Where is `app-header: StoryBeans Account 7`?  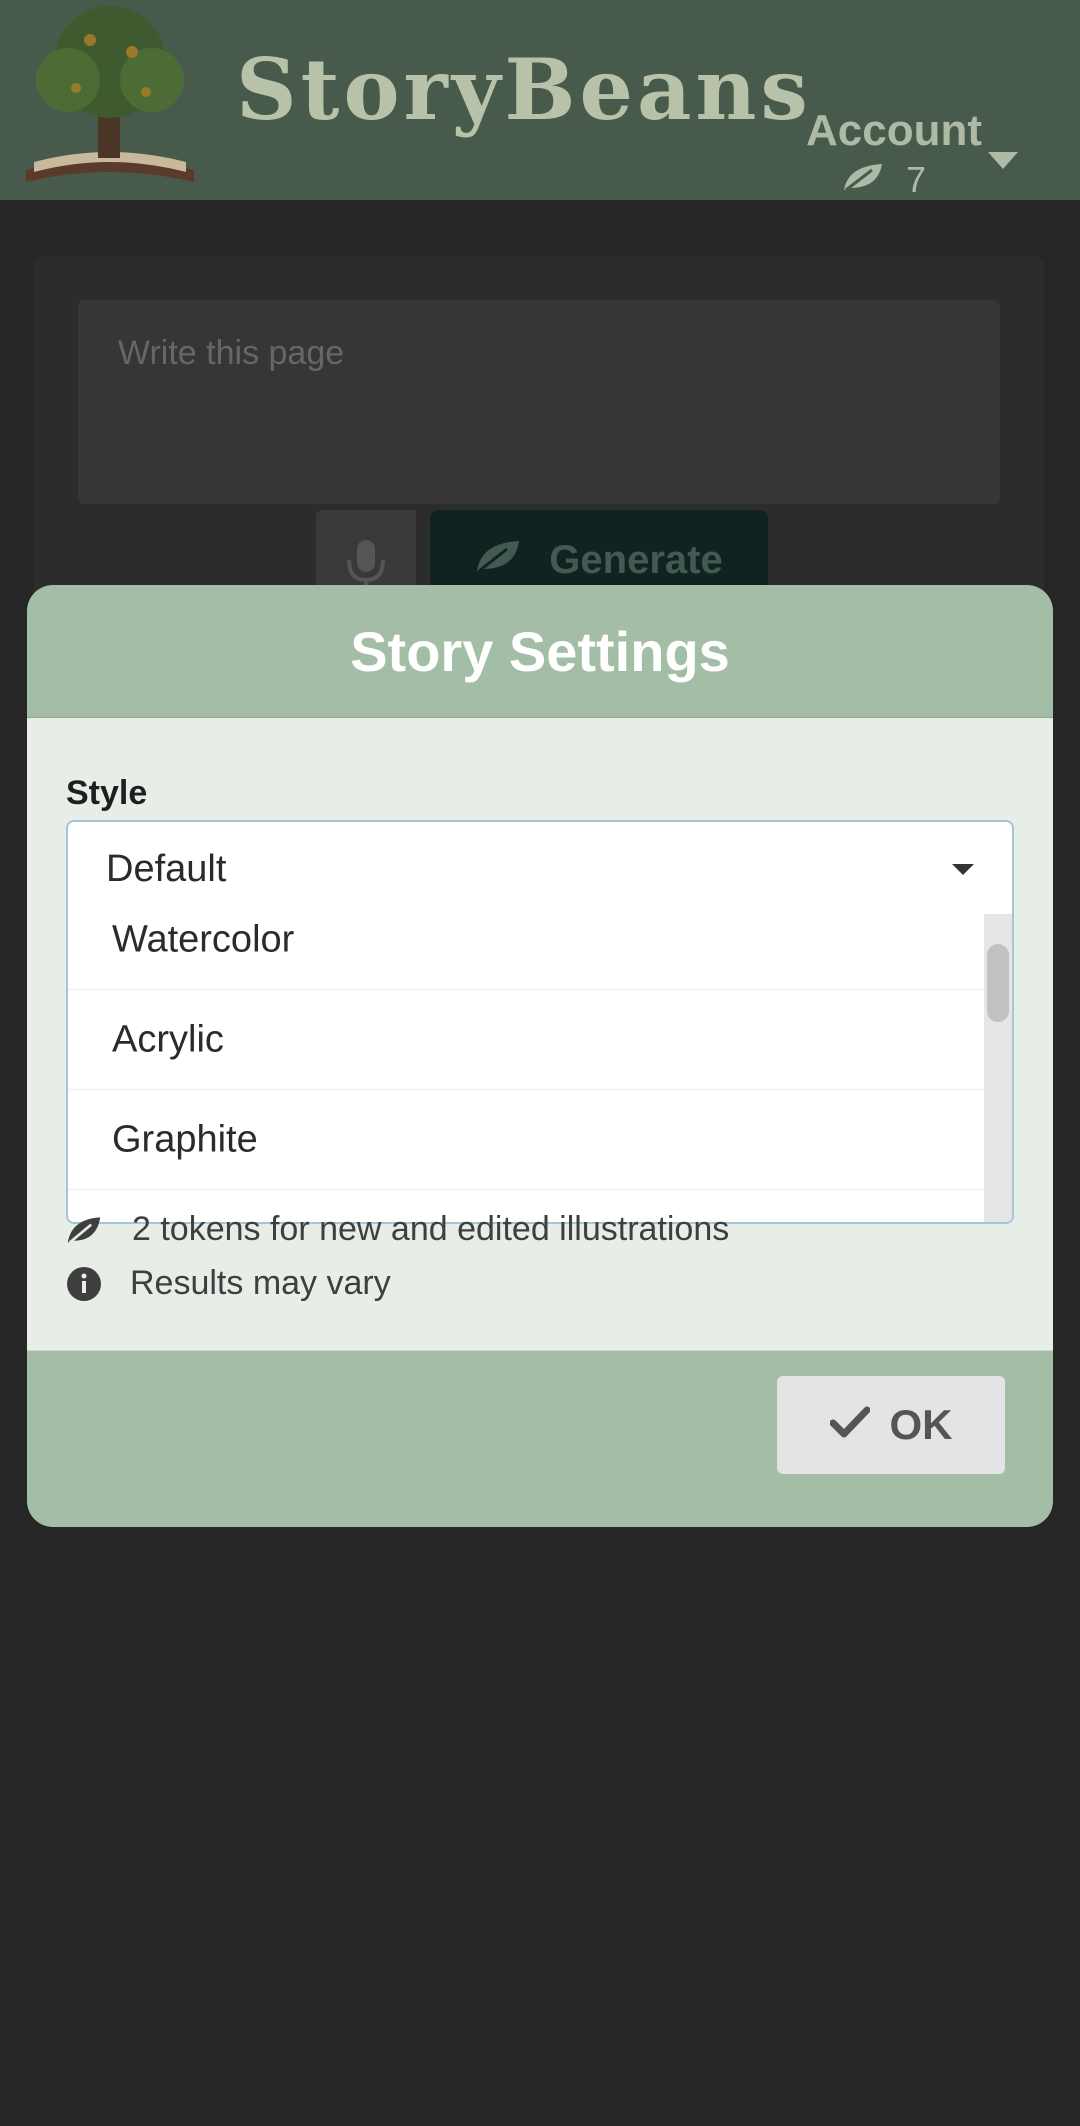
app-header: StoryBeans Account 7 is located at coordinates (540, 100).